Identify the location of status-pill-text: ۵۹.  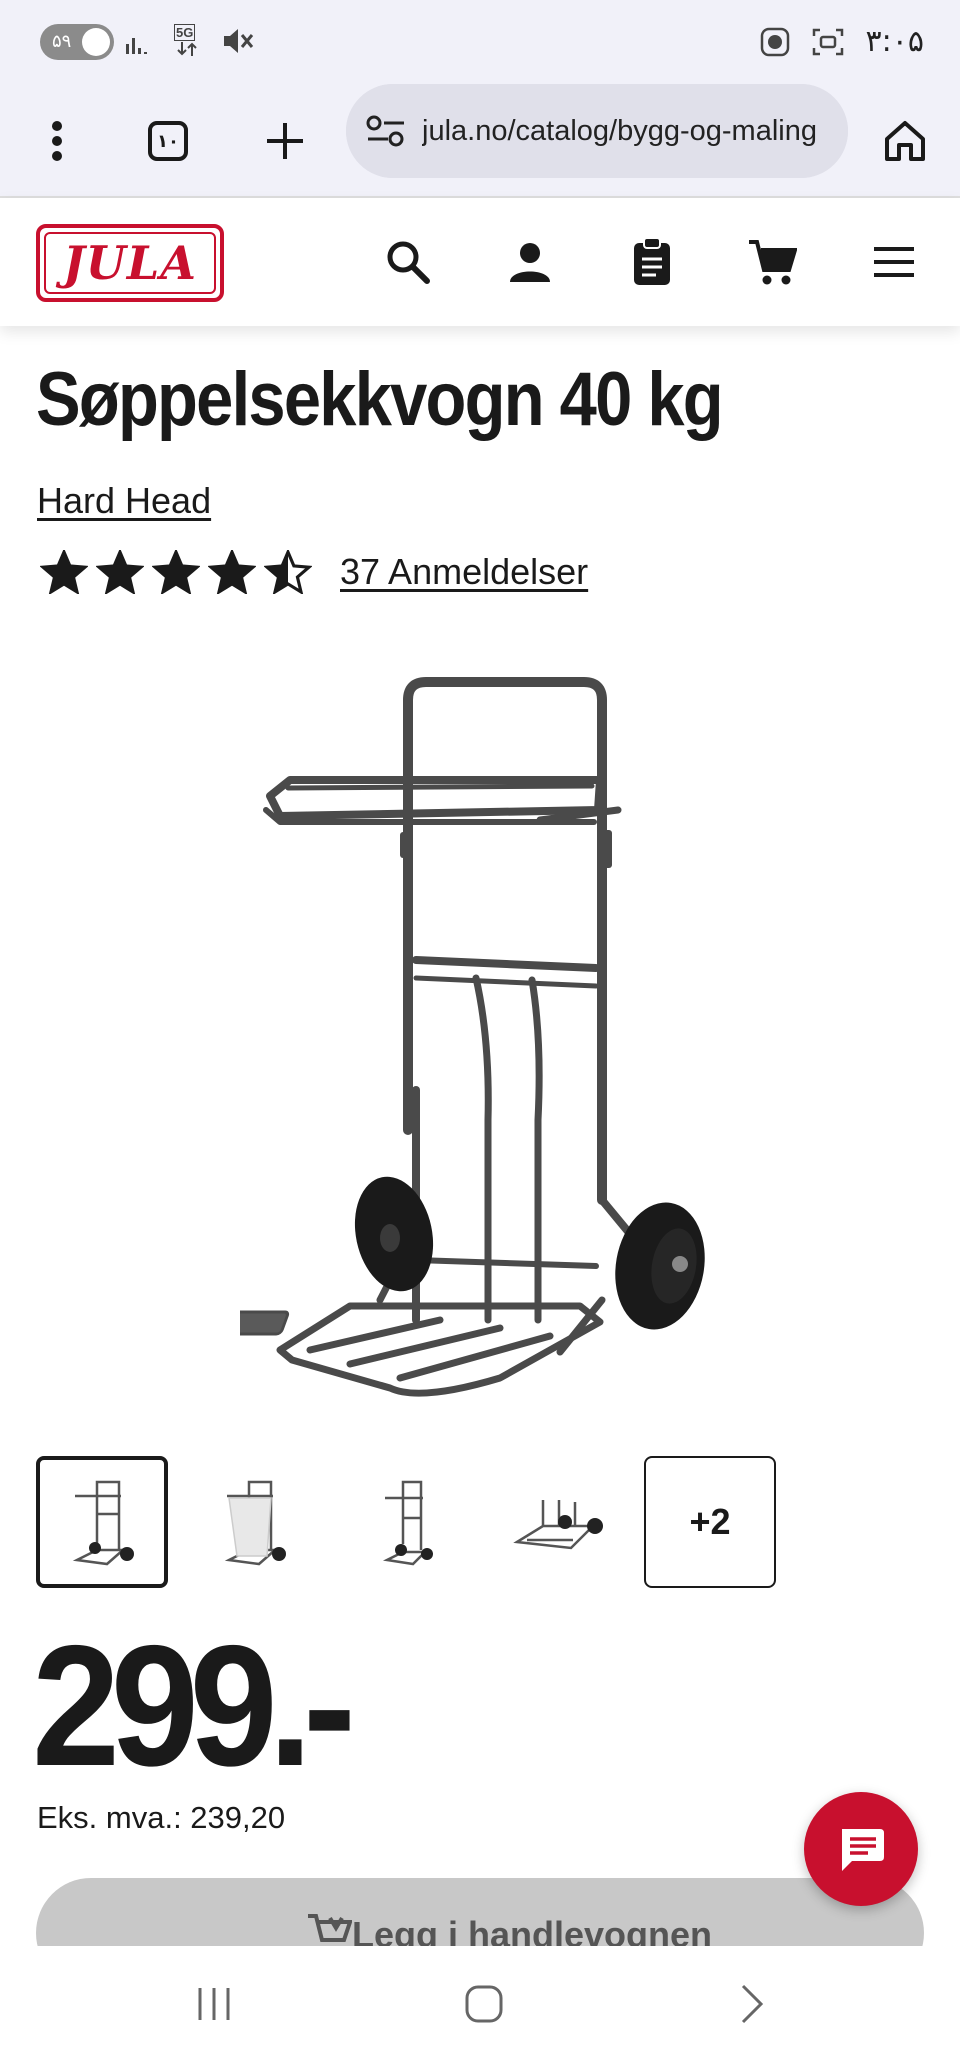
(62, 41).